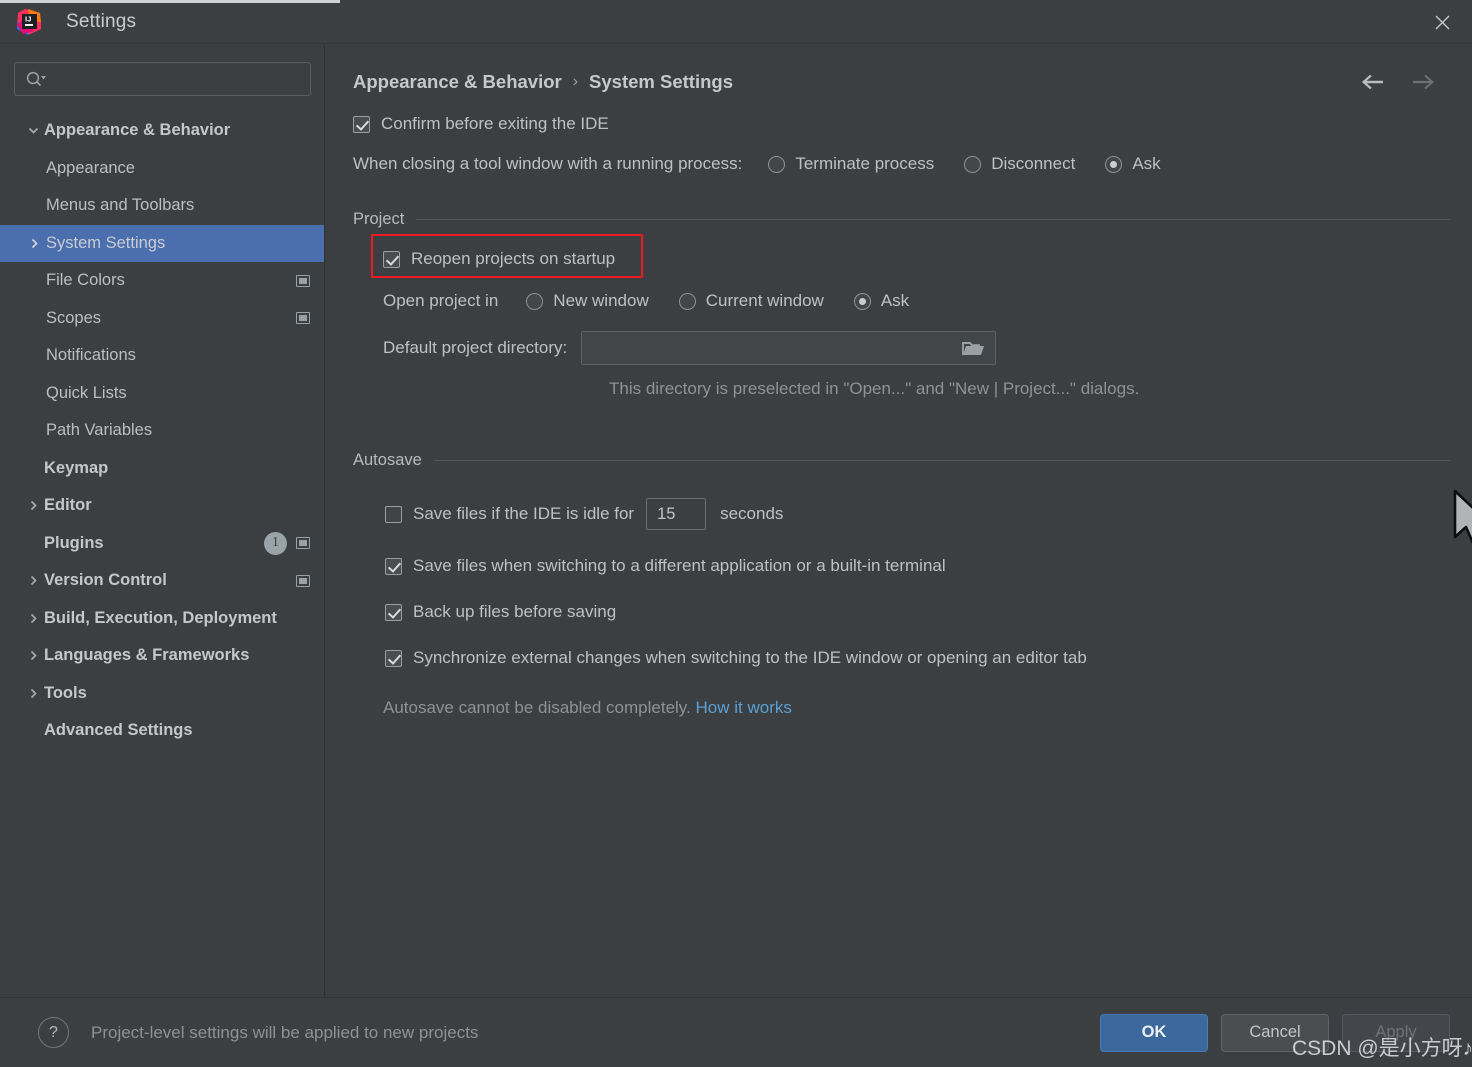 This screenshot has width=1472, height=1067. What do you see at coordinates (162, 506) in the screenshot?
I see `sidebar-item-editor: Editor` at bounding box center [162, 506].